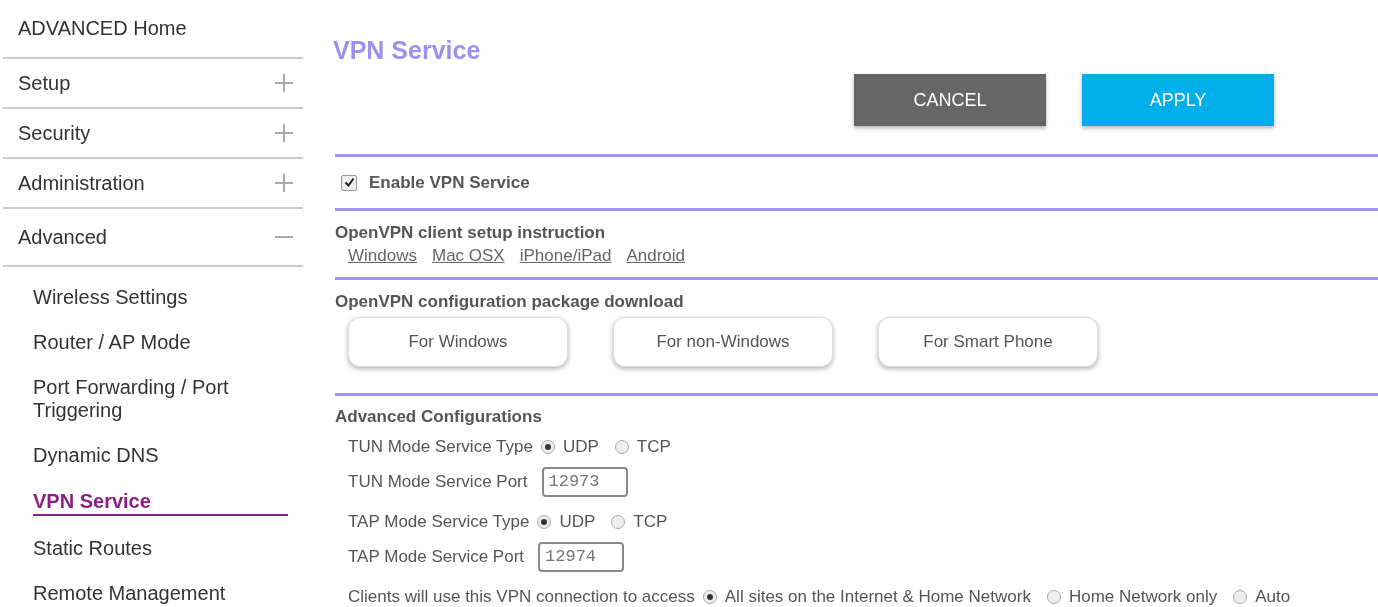 This screenshot has width=1378, height=607. I want to click on sidebar-item: Wireless Settings, so click(160, 297).